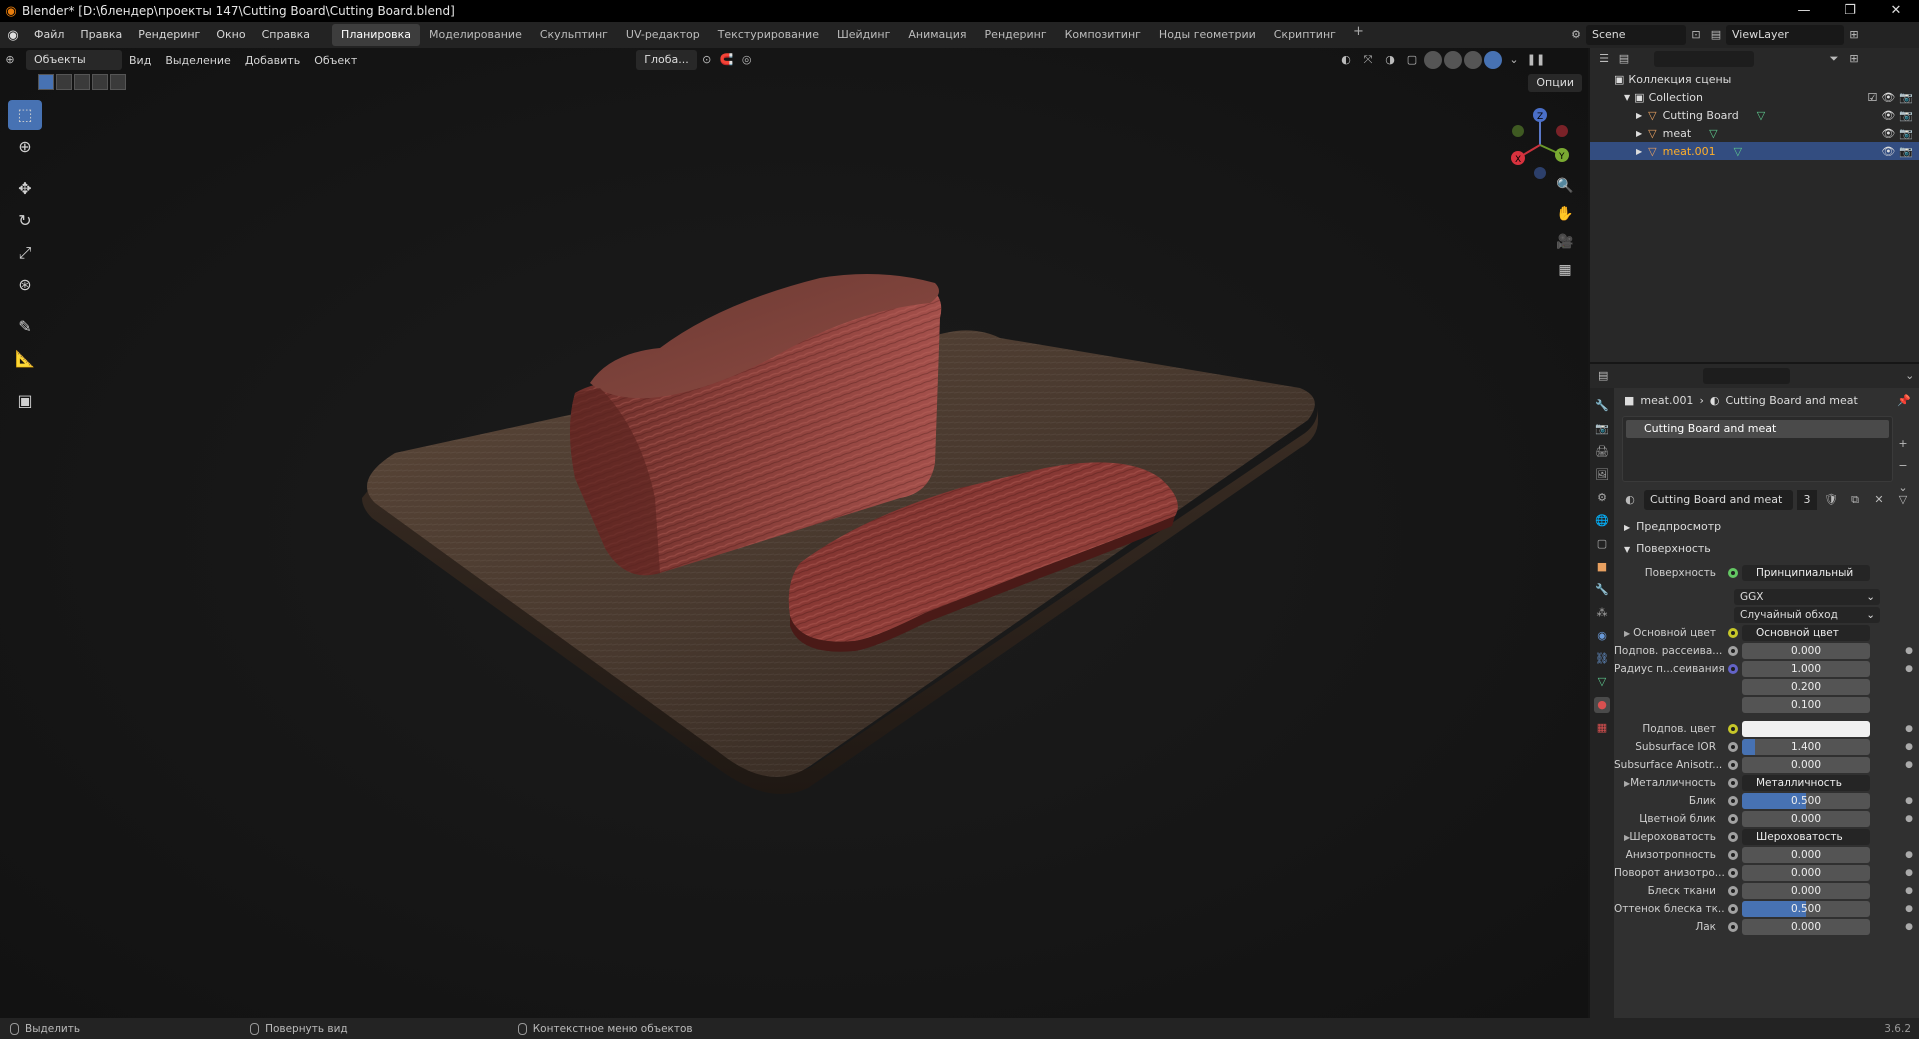 The image size is (1919, 1039). Describe the element at coordinates (1602, 475) in the screenshot. I see `view-layer-tab-icon: 🖼` at that location.